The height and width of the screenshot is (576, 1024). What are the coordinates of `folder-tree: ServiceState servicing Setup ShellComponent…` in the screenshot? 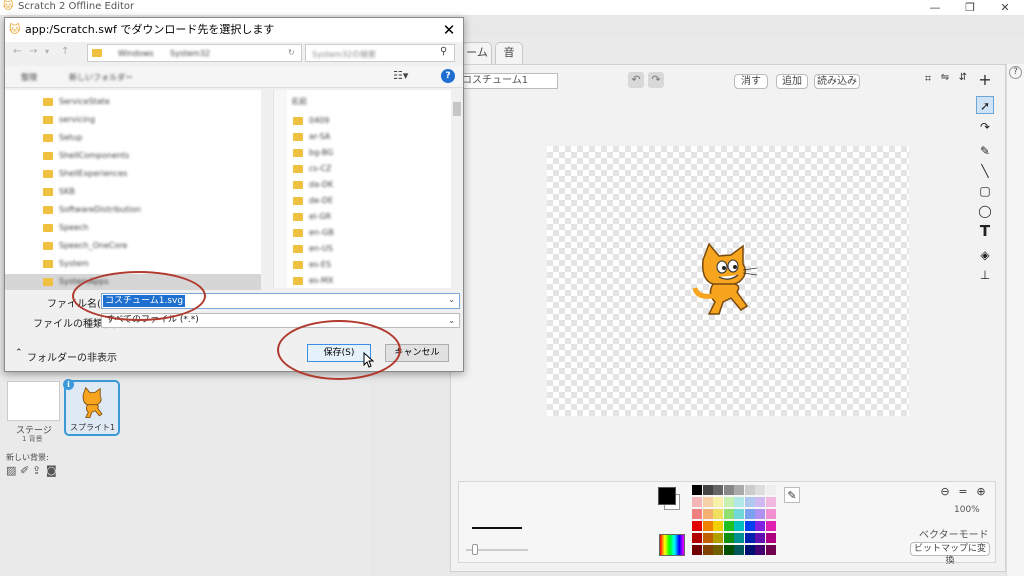 It's located at (139, 190).